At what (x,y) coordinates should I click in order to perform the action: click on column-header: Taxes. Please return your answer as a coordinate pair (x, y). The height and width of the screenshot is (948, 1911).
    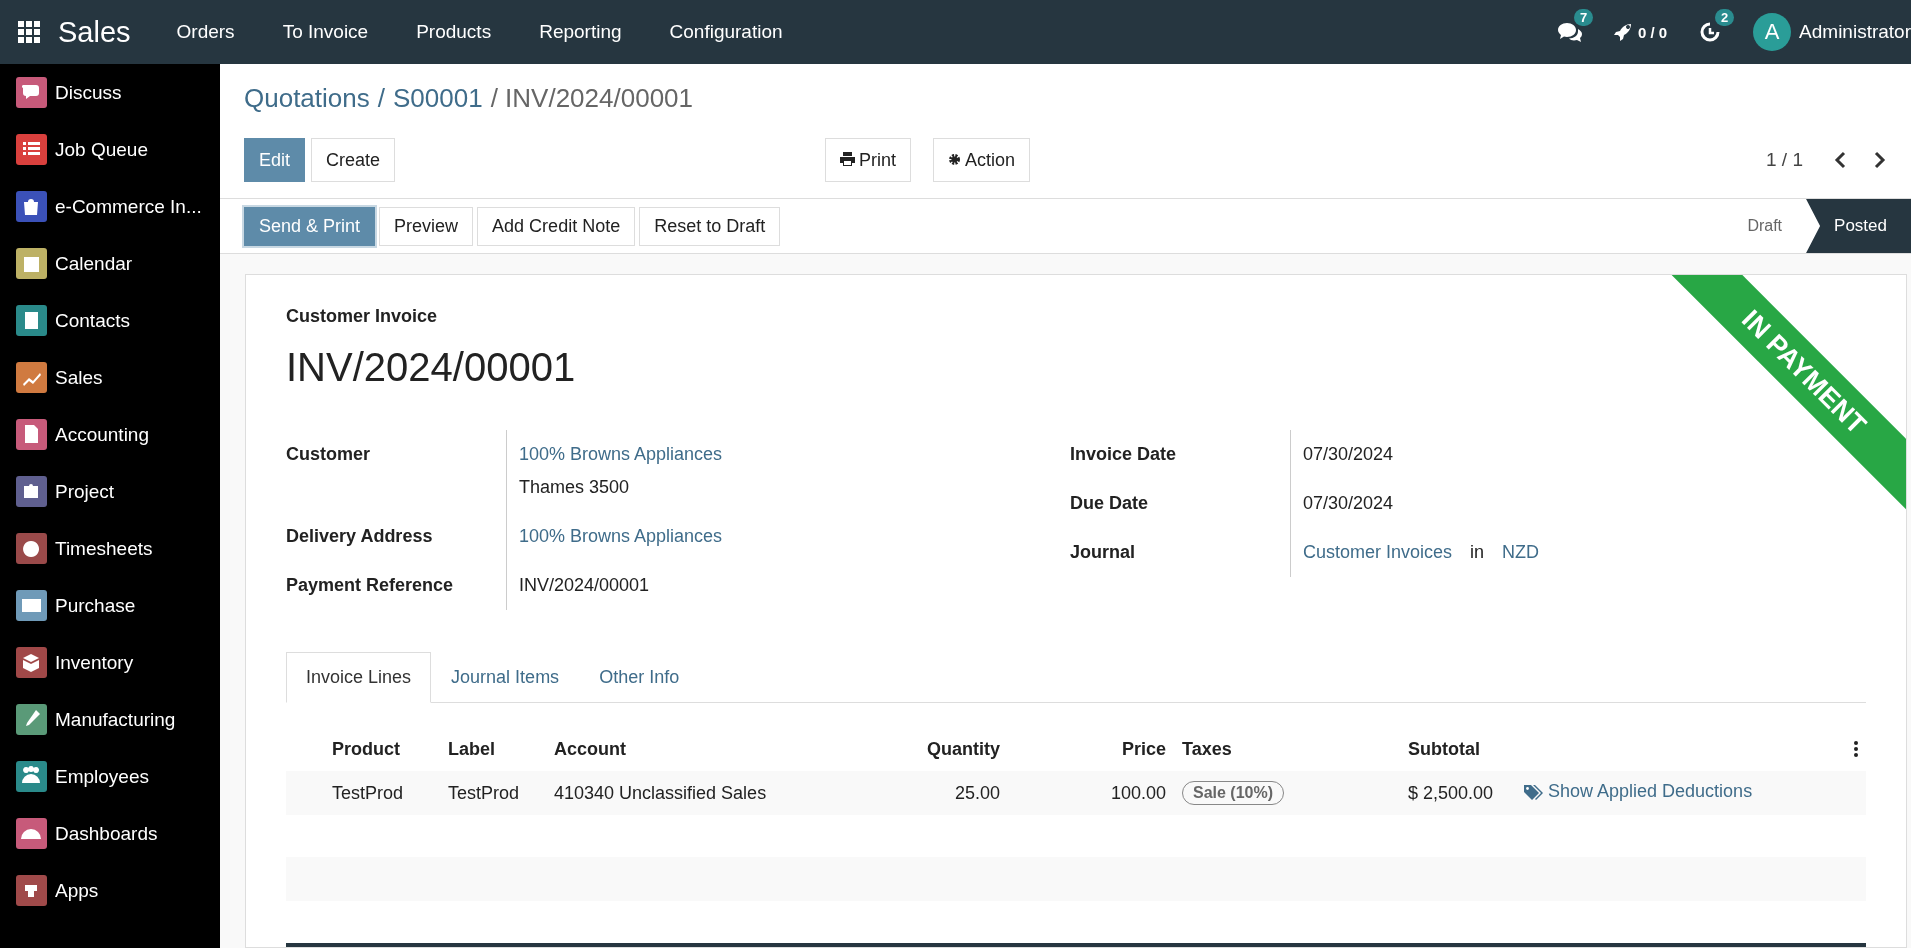
    Looking at the image, I should click on (1287, 749).